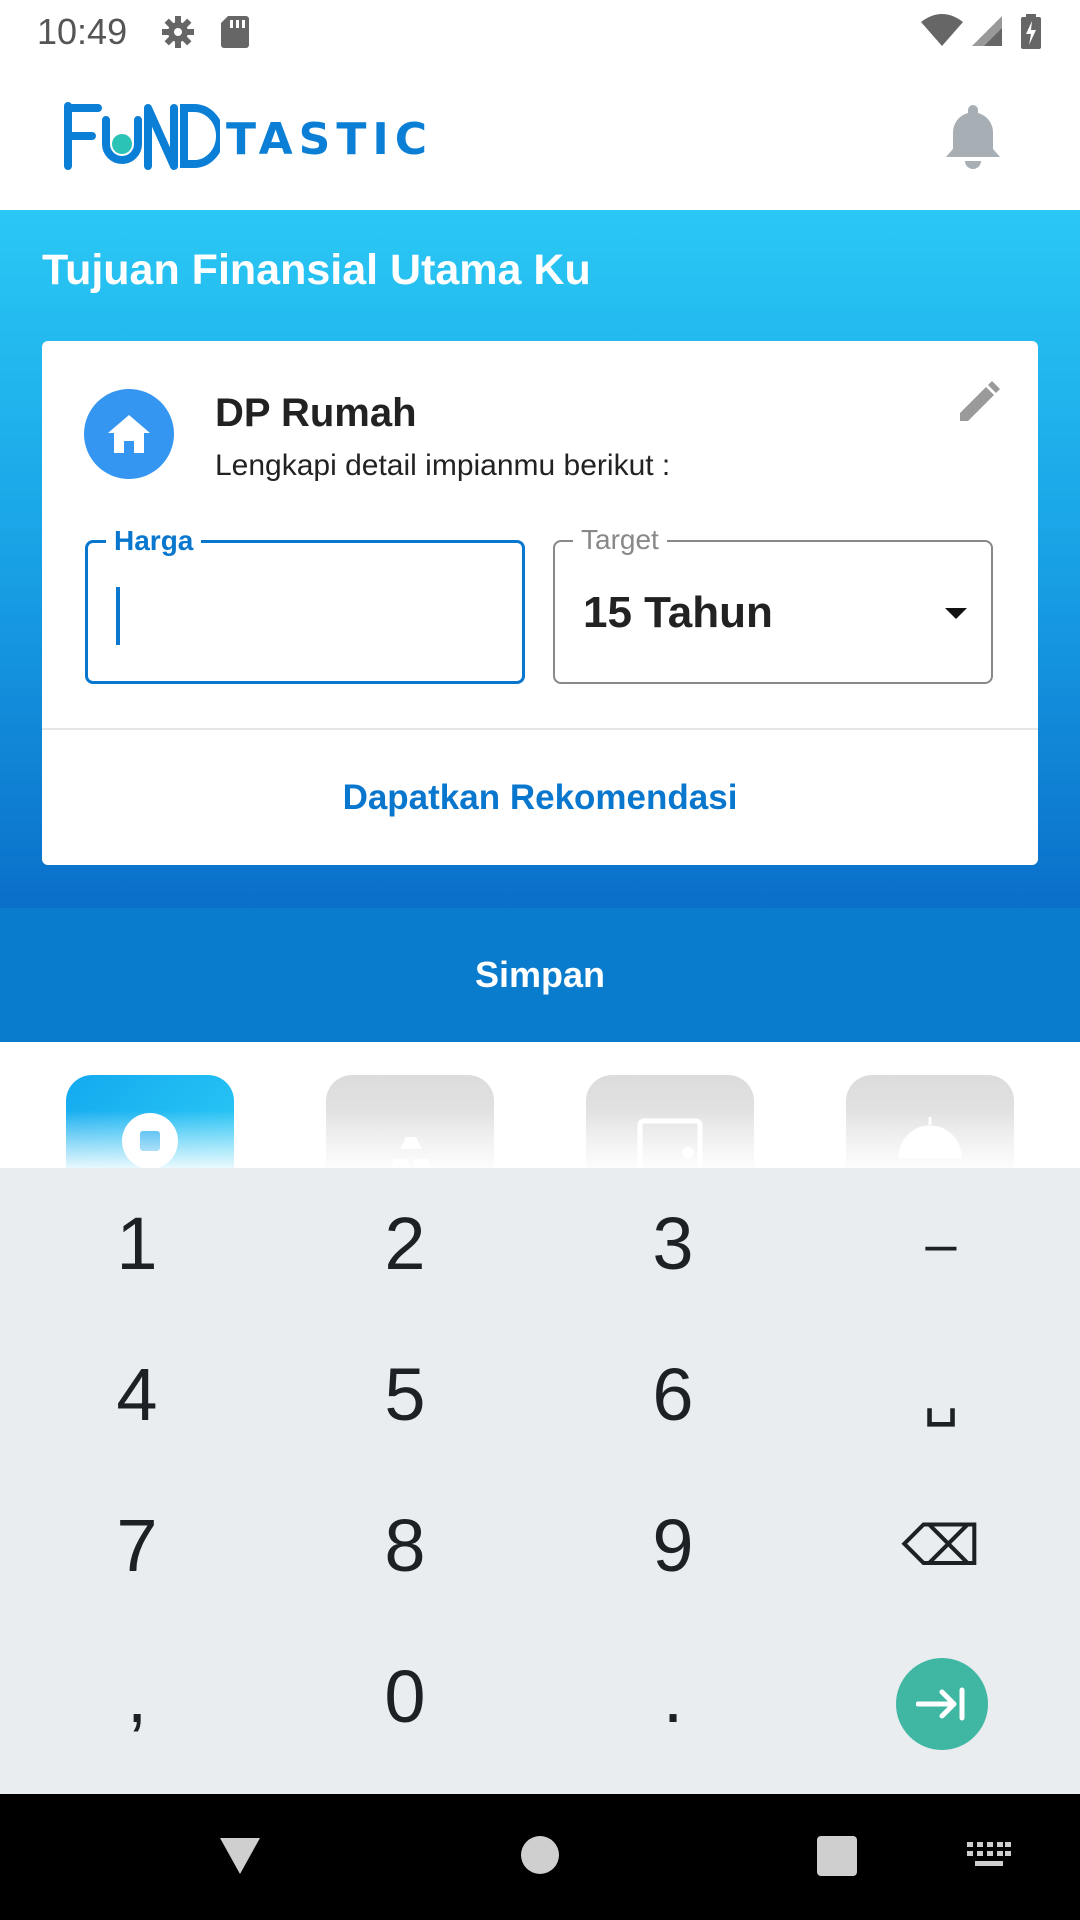 The height and width of the screenshot is (1920, 1080). Describe the element at coordinates (540, 797) in the screenshot. I see `get-recommendation-button: Dapatkan Rekomendasi` at that location.